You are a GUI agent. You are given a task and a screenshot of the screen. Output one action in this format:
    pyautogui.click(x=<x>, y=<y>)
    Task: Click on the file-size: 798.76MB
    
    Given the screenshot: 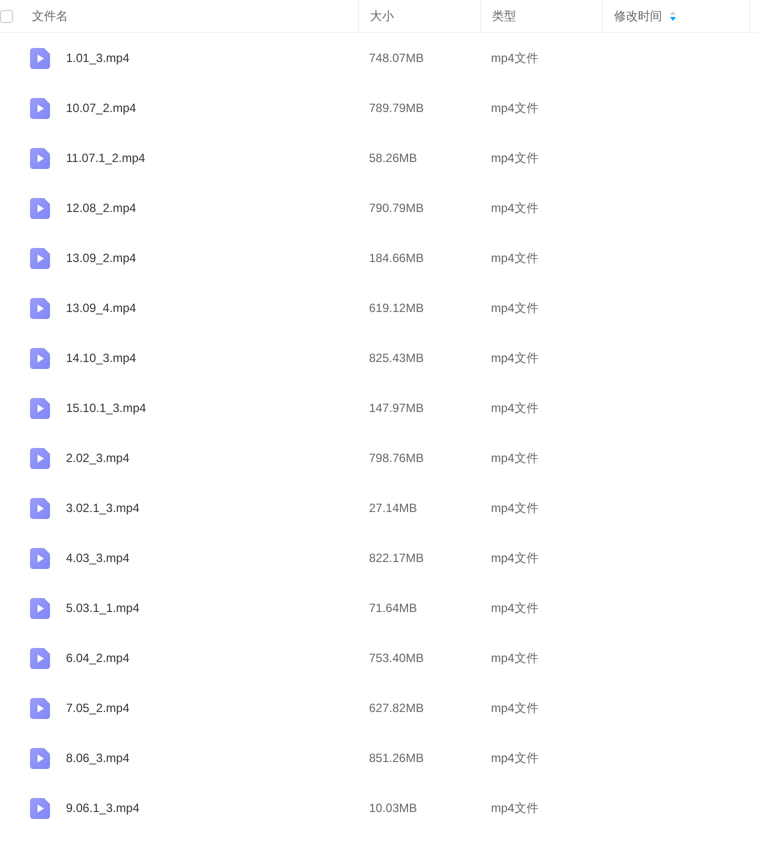 What is the action you would take?
    pyautogui.click(x=396, y=458)
    